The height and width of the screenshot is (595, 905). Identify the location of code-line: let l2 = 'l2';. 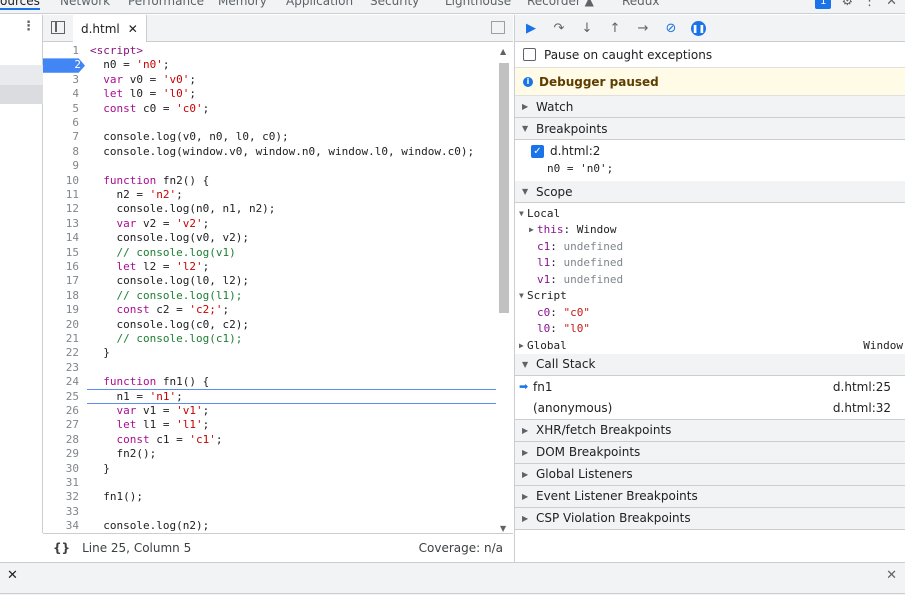
(150, 267).